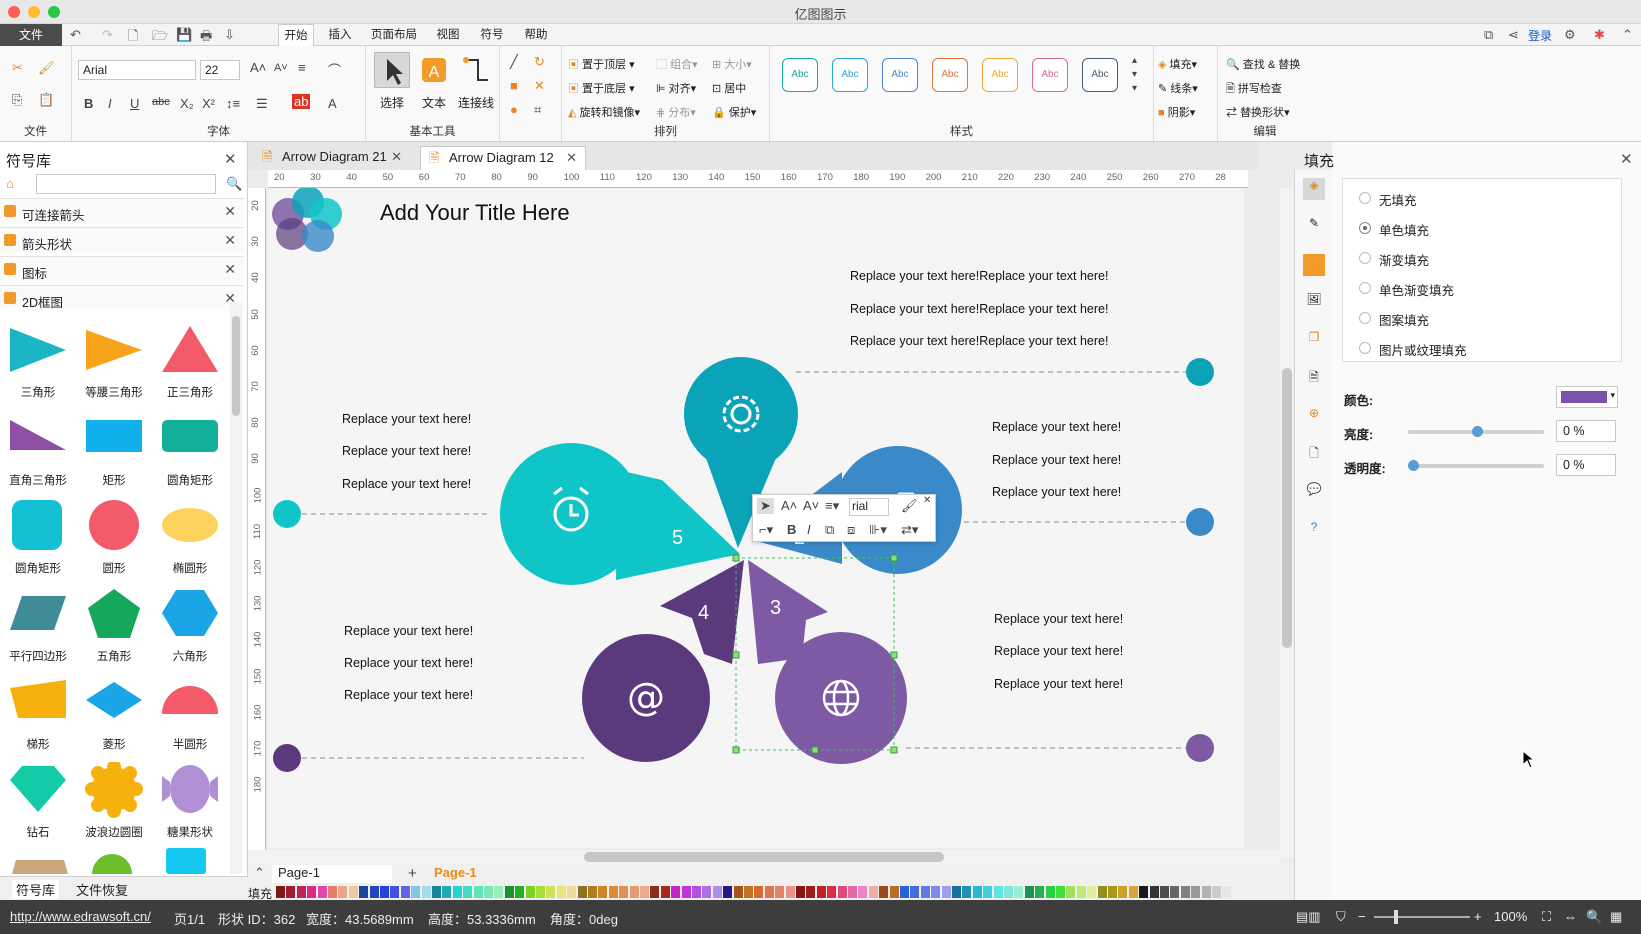  Describe the element at coordinates (1459, 199) in the screenshot. I see `fill-option-none: 无填充` at that location.